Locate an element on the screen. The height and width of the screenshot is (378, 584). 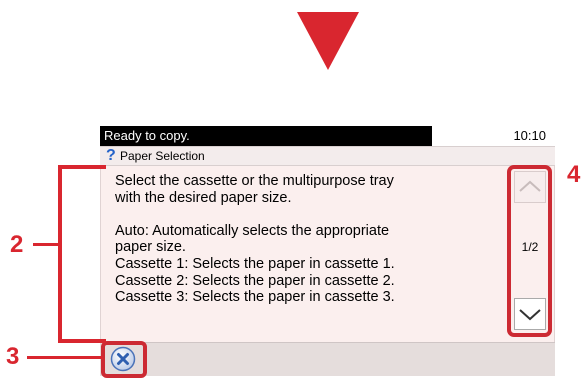
callout-2-leader is located at coordinates (46, 244).